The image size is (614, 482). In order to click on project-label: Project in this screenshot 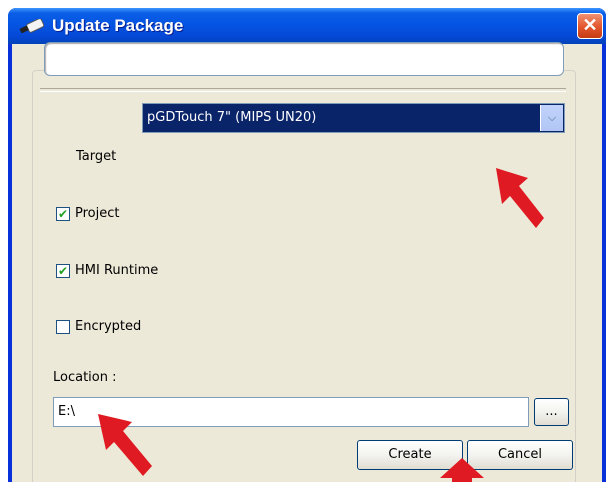, I will do `click(97, 213)`.